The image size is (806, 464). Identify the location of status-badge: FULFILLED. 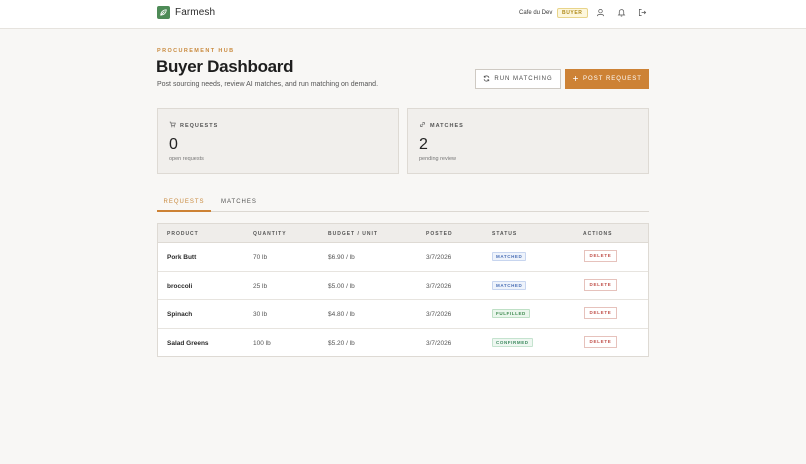
(511, 313).